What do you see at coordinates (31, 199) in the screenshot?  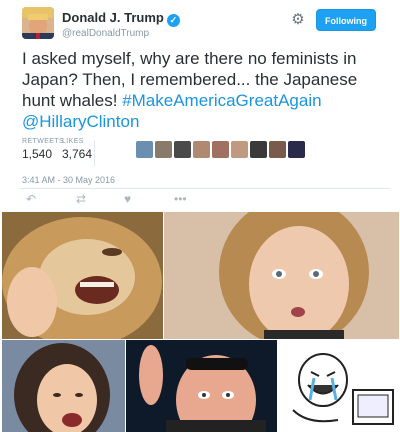 I see `reply-icon: ↶` at bounding box center [31, 199].